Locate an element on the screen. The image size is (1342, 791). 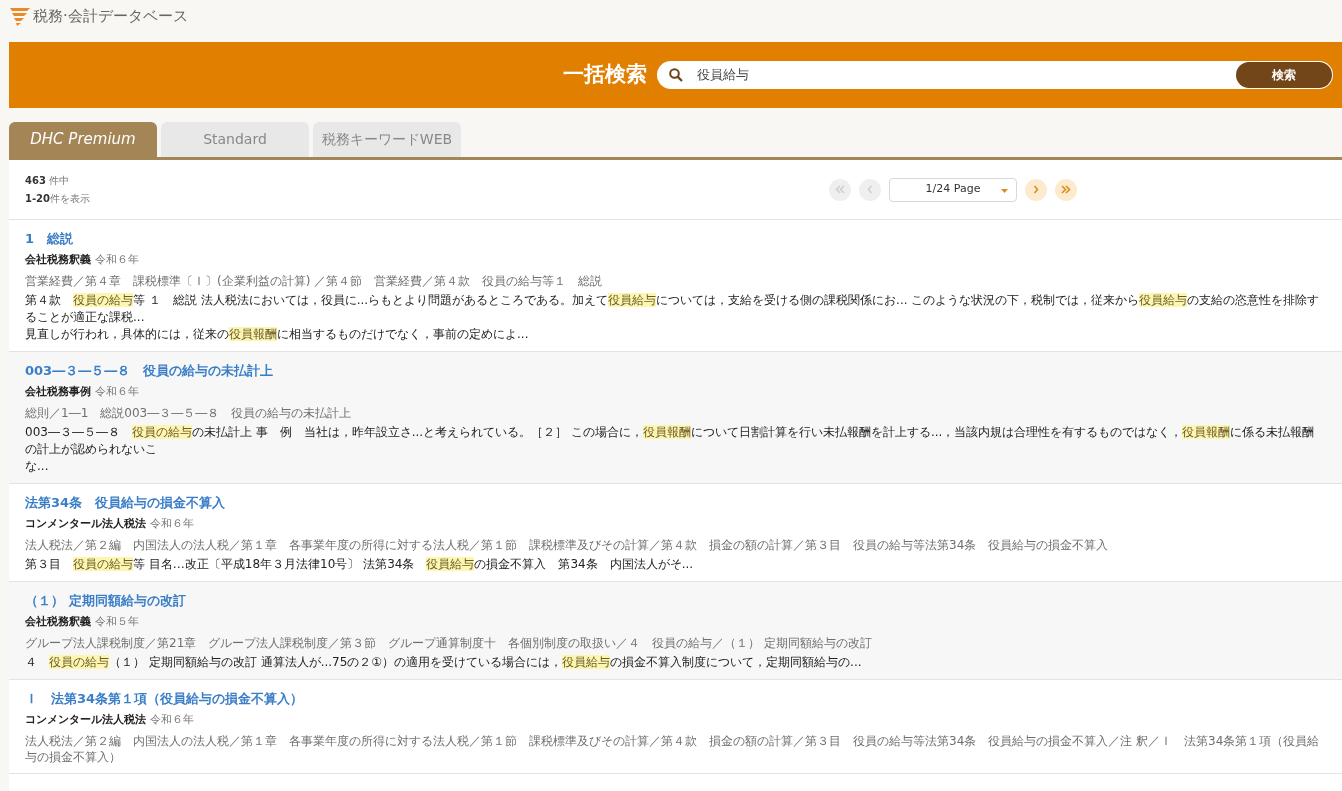
result-title-link: （１） 定期同額給与の改訂 is located at coordinates (675, 601).